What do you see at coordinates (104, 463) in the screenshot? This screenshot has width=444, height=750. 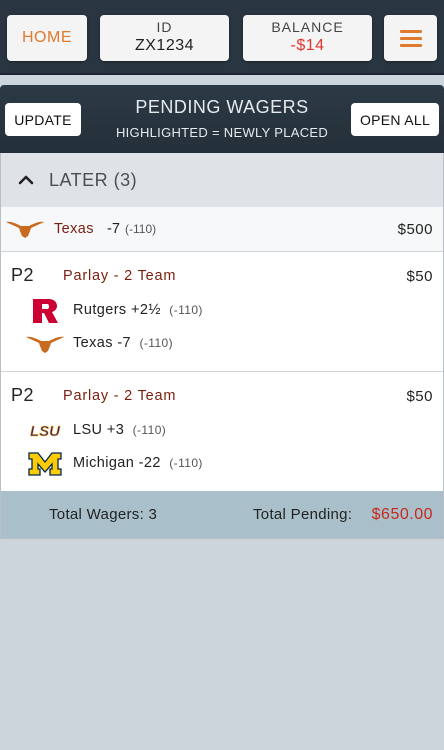 I see `team-name: Michigan` at bounding box center [104, 463].